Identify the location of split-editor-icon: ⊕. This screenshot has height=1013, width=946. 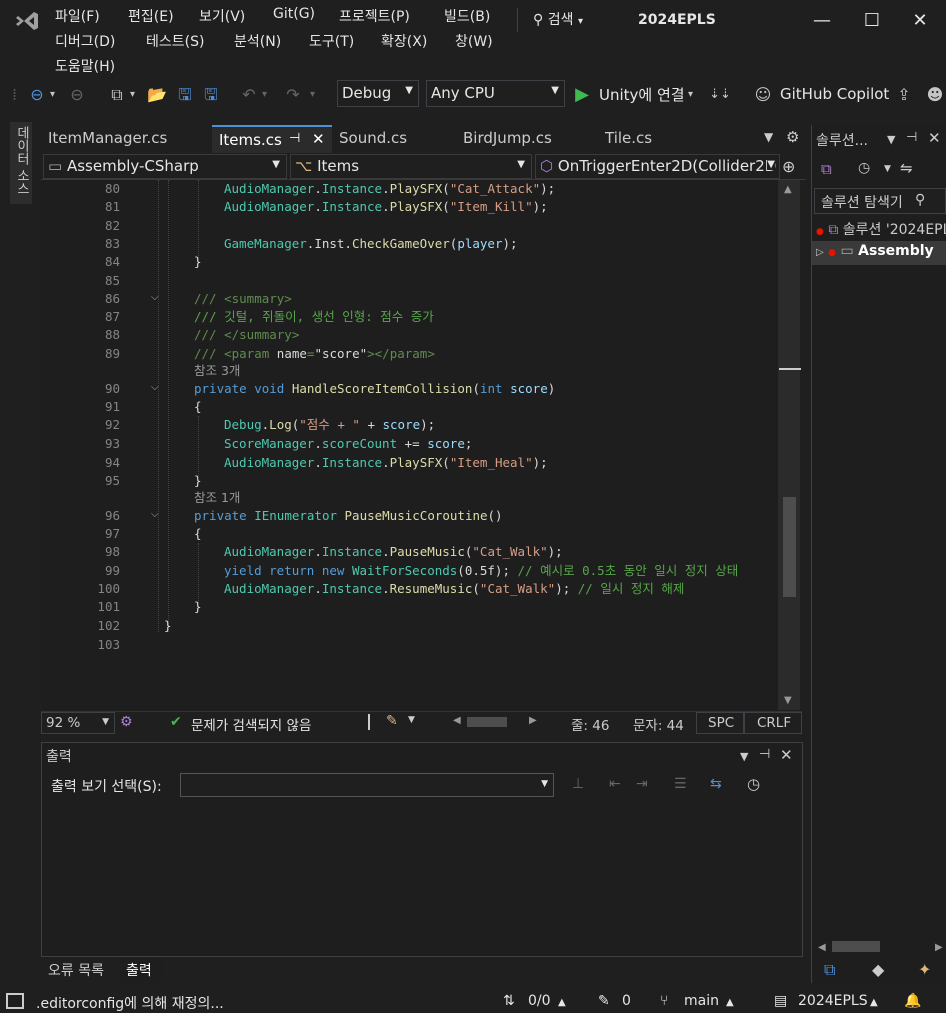
(788, 166).